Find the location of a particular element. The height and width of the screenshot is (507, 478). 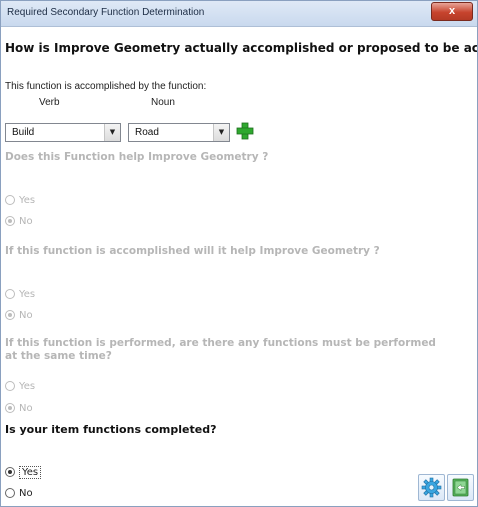

q1-yes-radio: Yes is located at coordinates (20, 200).